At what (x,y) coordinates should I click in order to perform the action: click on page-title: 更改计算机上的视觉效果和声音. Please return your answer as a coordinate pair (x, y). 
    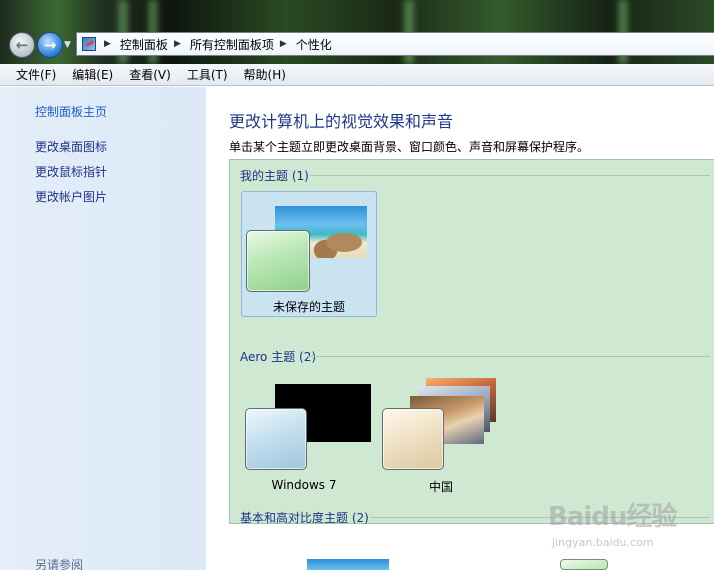
    Looking at the image, I should click on (341, 121).